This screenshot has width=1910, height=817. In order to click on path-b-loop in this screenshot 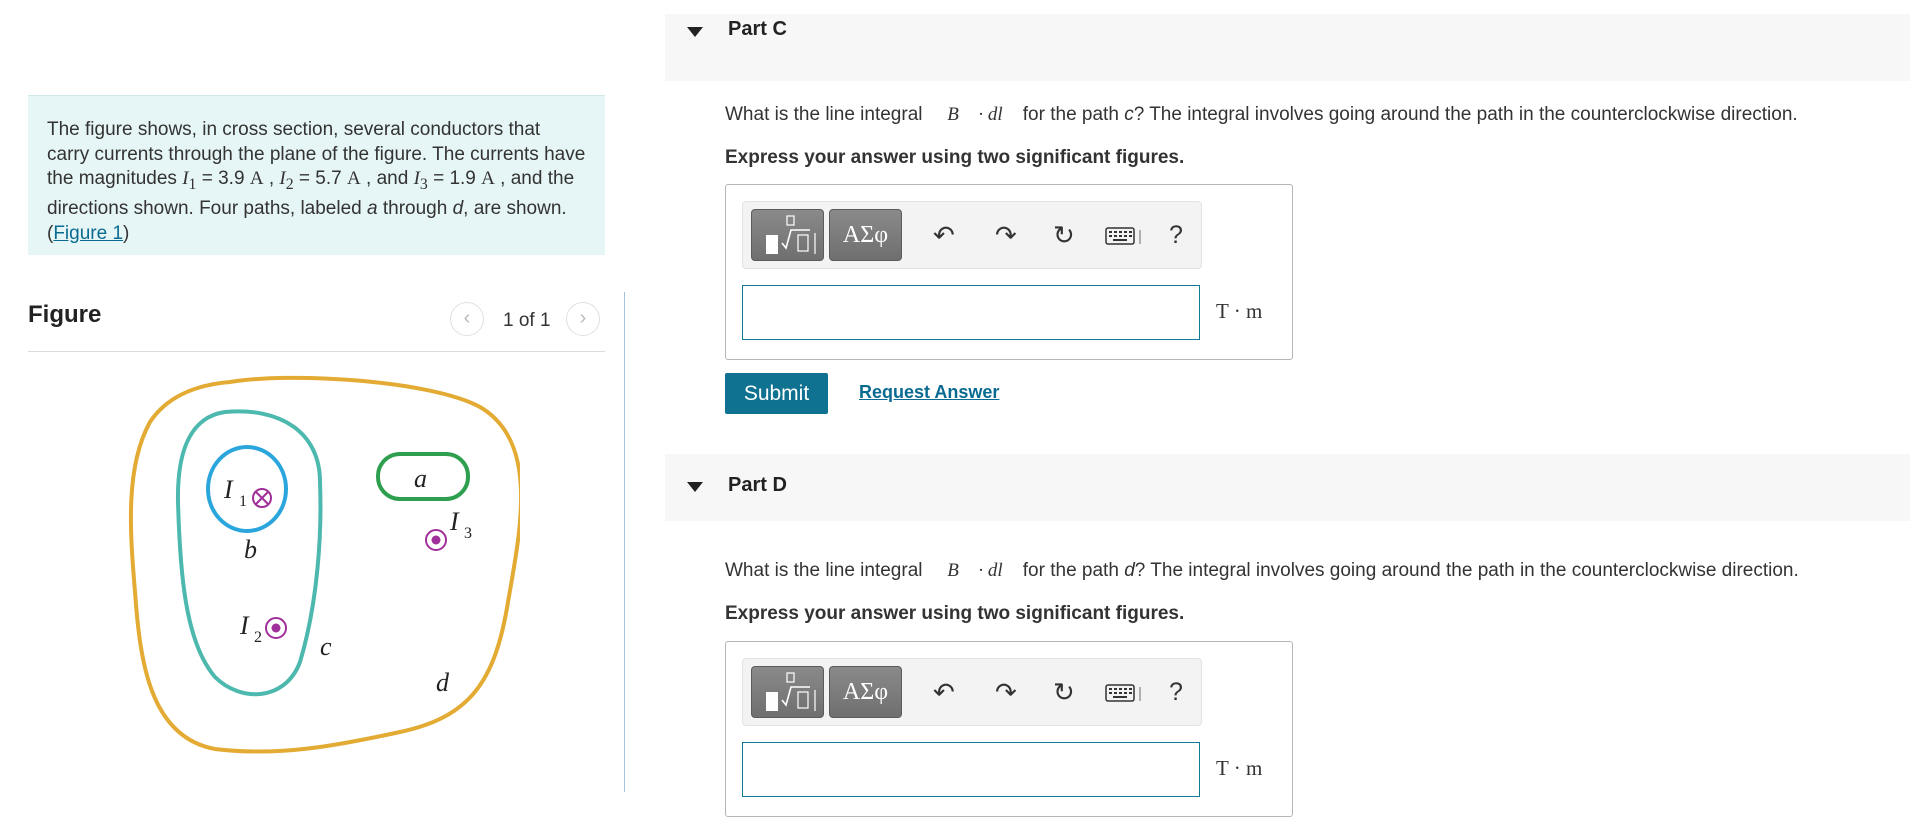, I will do `click(247, 489)`.